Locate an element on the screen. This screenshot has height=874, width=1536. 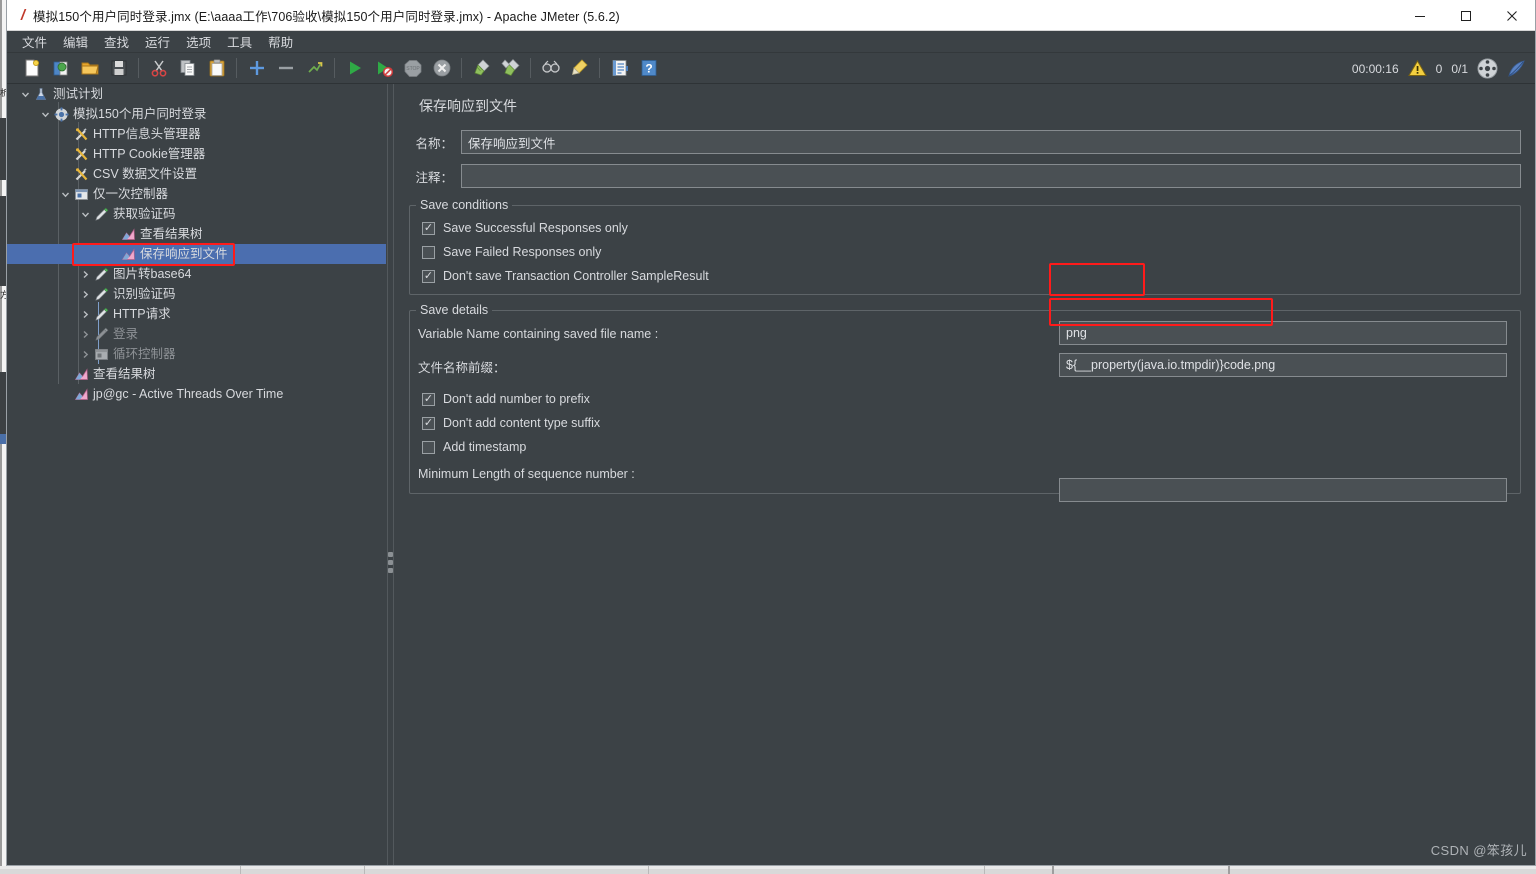
save-icon is located at coordinates (118, 68).